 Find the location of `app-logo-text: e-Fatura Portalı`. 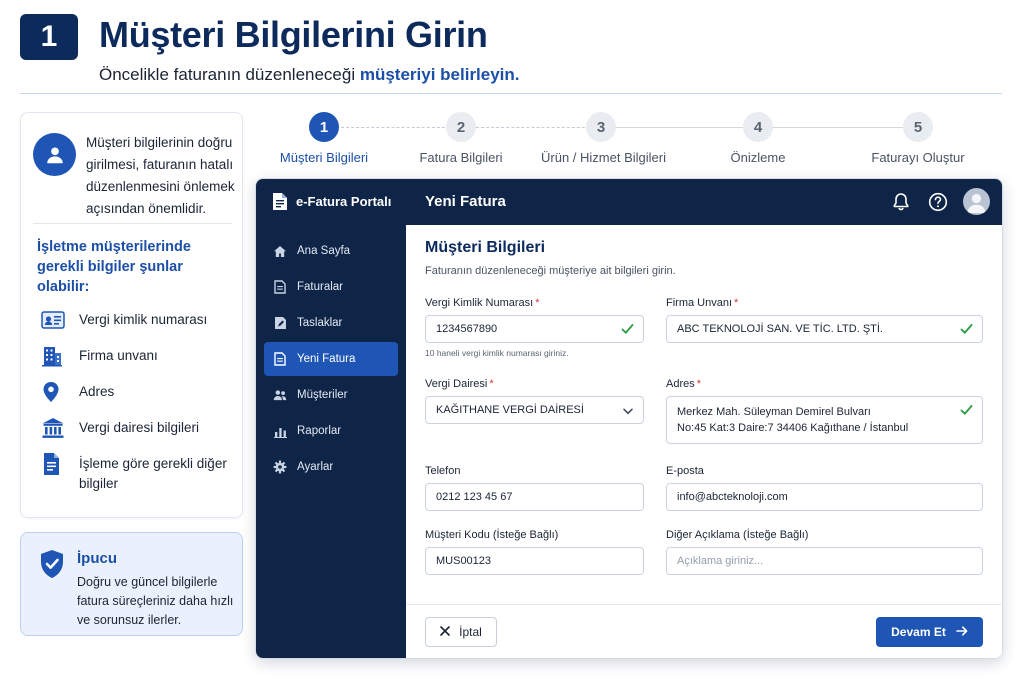

app-logo-text: e-Fatura Portalı is located at coordinates (344, 201).